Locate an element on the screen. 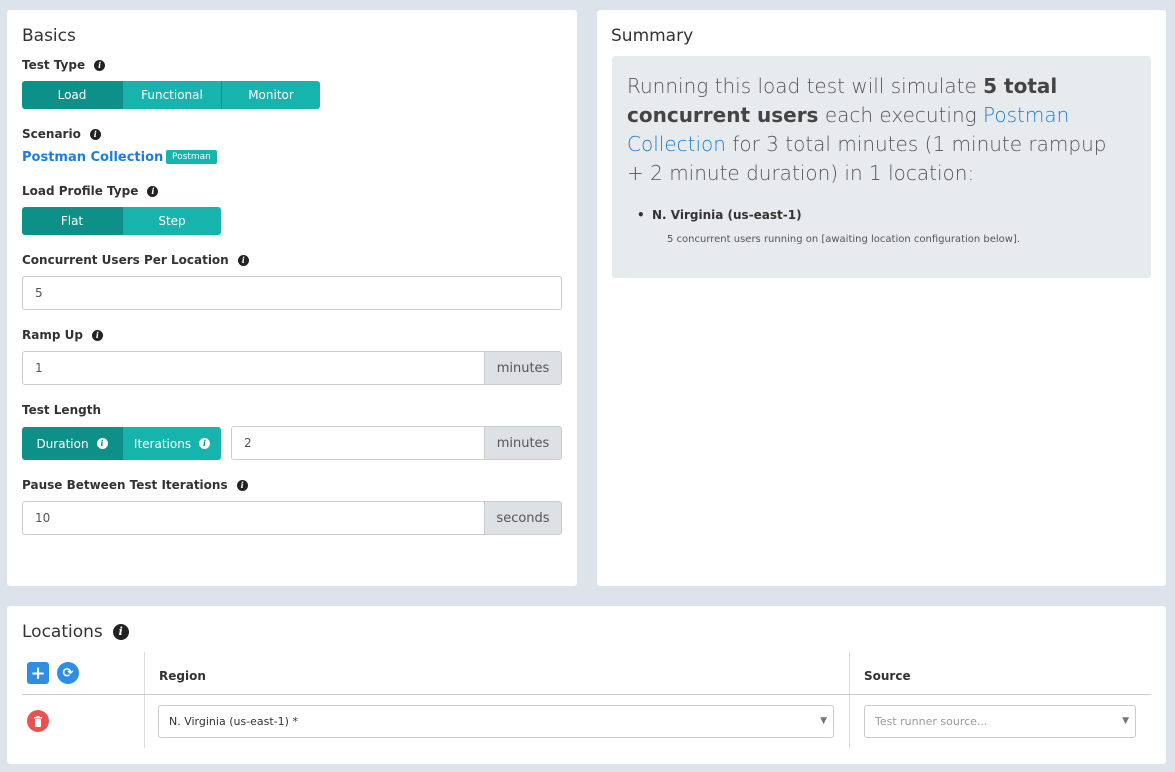 The image size is (1175, 772). test-length-duration-button: Duration i is located at coordinates (72, 443).